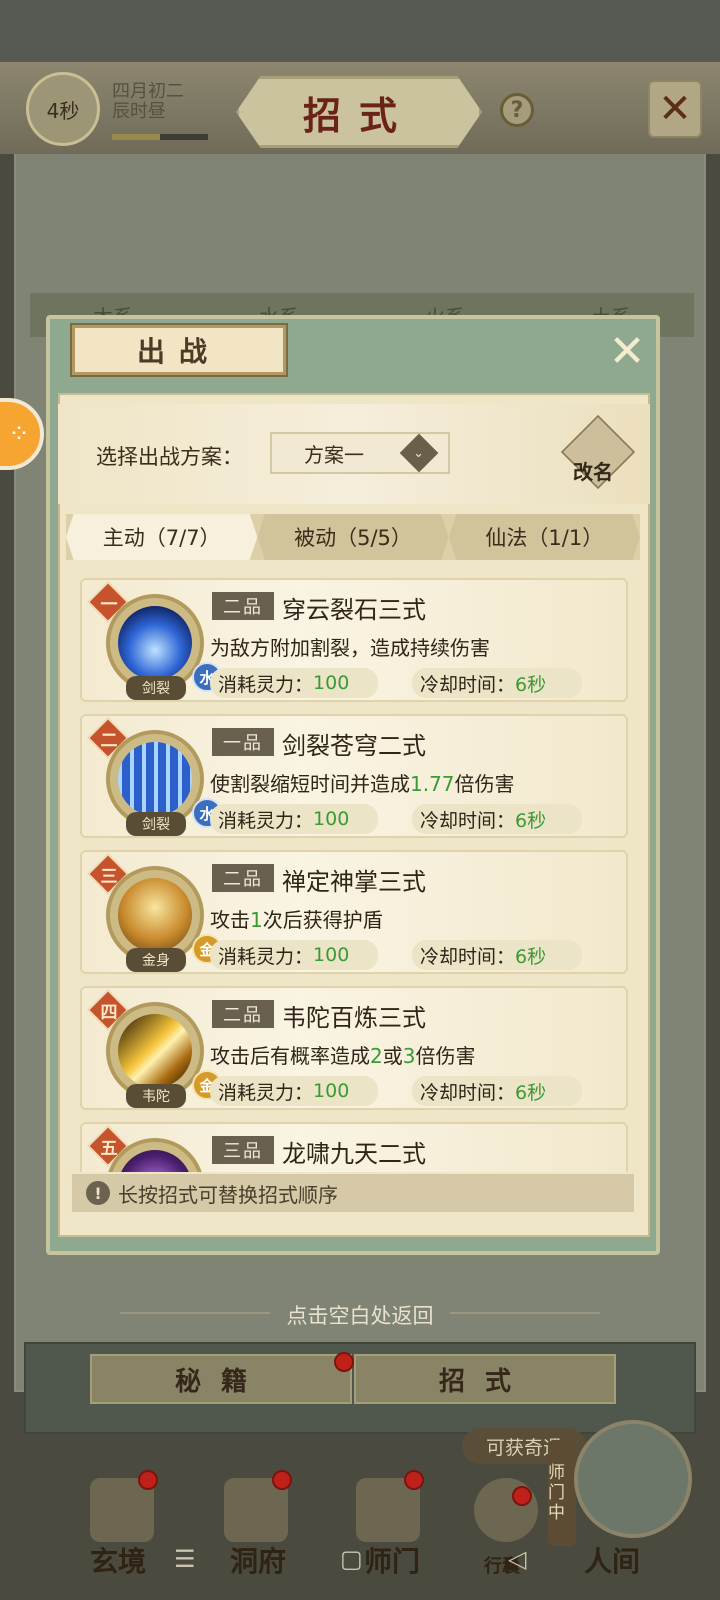 The image size is (720, 1600). Describe the element at coordinates (185, 1559) in the screenshot. I see `menu-icon: ☰` at that location.